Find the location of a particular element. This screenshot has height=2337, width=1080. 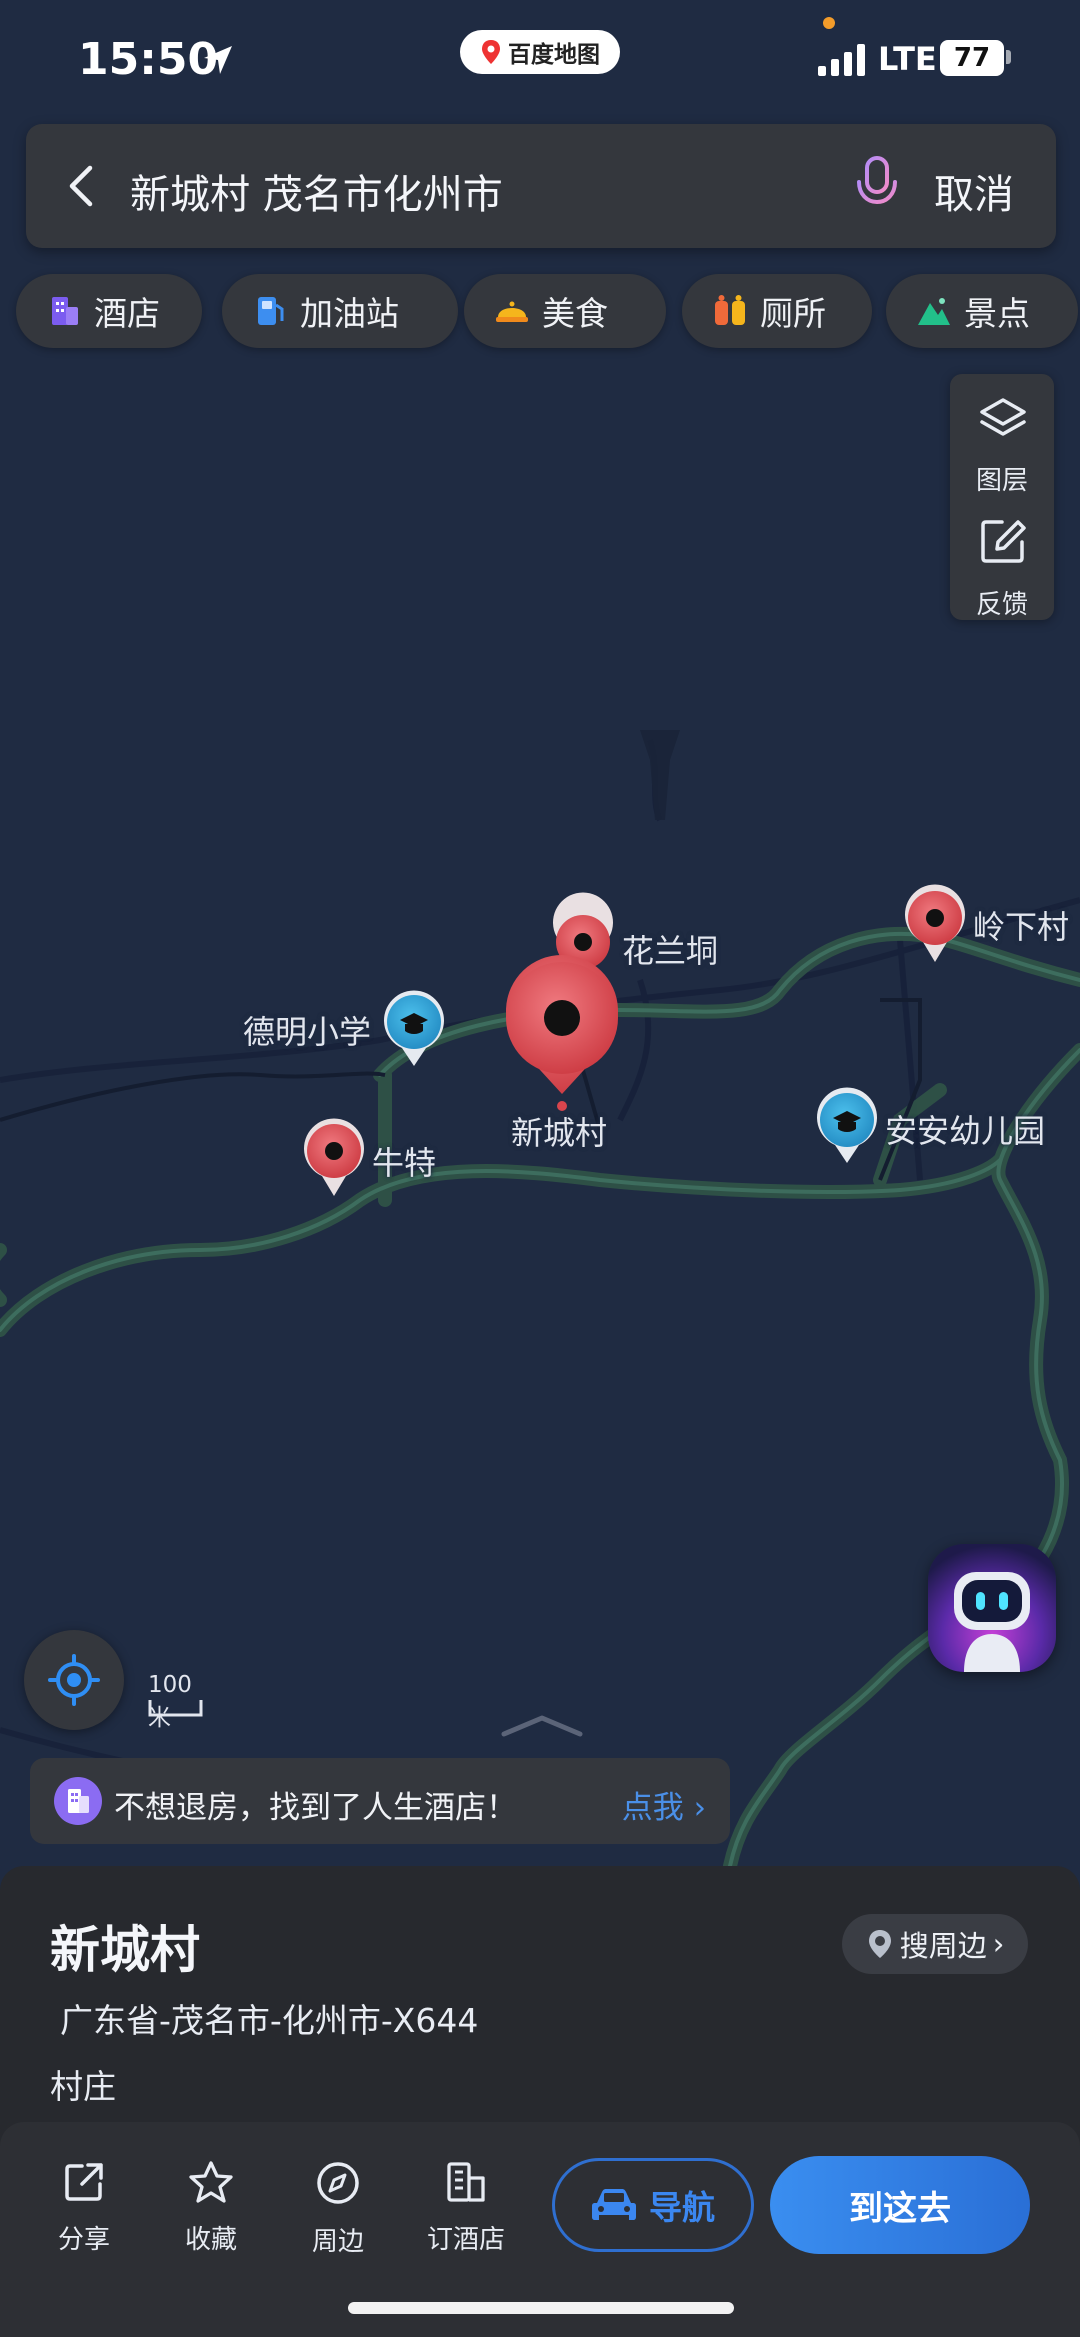

map-label-xinchengcun: 新城村 is located at coordinates (559, 1133).